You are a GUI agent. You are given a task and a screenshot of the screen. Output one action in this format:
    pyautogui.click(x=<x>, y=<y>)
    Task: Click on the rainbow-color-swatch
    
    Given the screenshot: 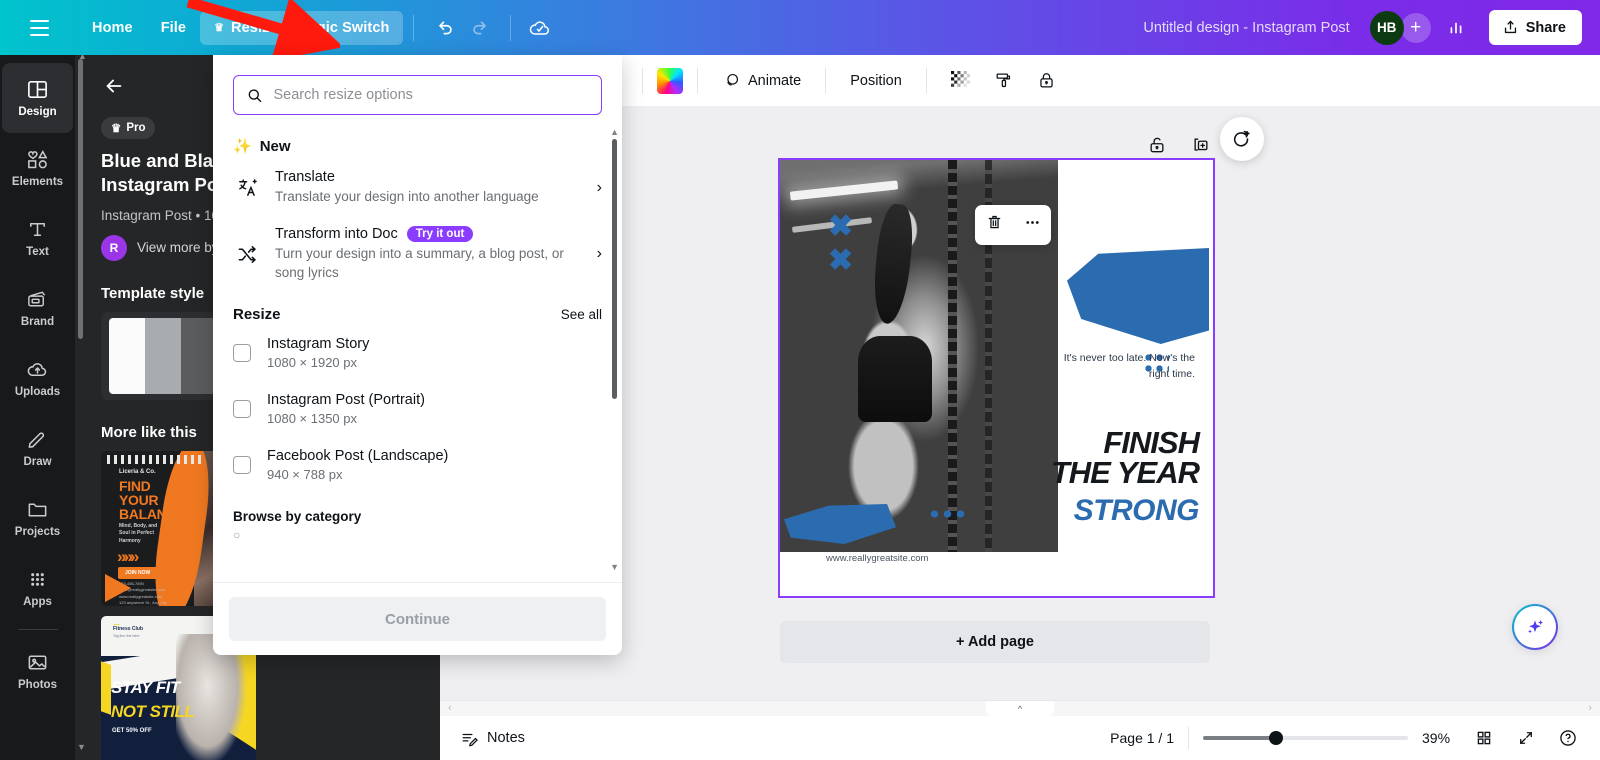 What is the action you would take?
    pyautogui.click(x=670, y=80)
    